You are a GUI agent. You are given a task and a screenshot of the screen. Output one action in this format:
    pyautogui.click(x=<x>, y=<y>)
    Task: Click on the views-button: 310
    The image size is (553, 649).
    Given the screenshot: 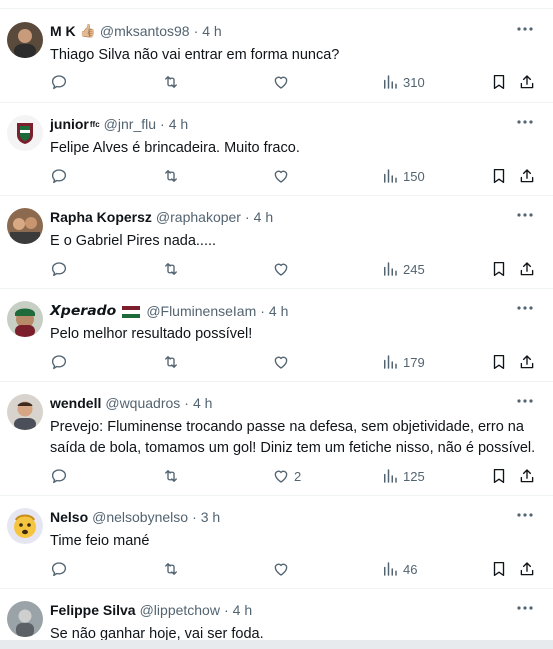 What is the action you would take?
    pyautogui.click(x=403, y=82)
    